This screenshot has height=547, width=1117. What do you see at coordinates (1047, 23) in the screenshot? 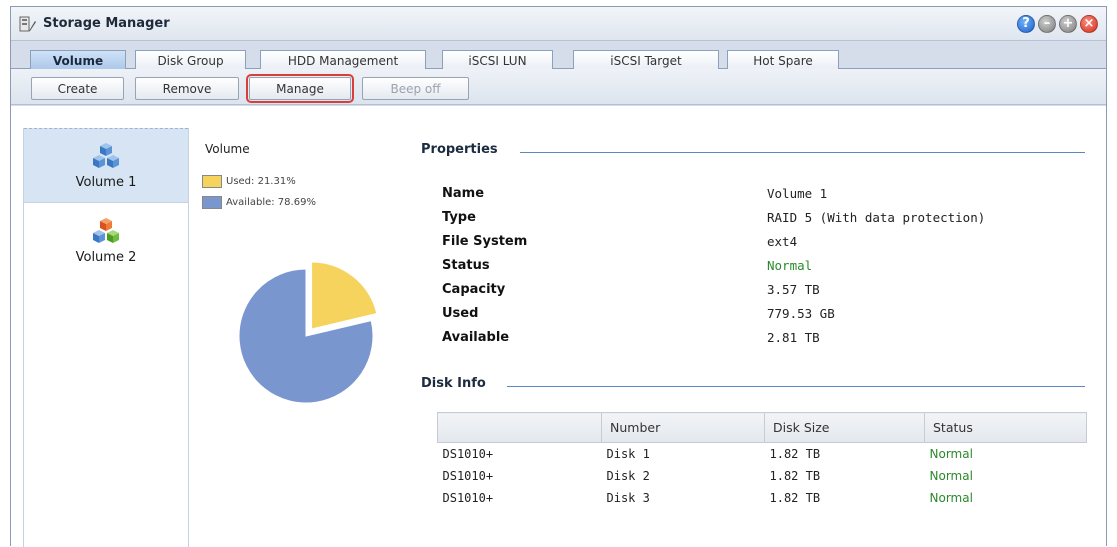
I see `minimize-icon: –` at bounding box center [1047, 23].